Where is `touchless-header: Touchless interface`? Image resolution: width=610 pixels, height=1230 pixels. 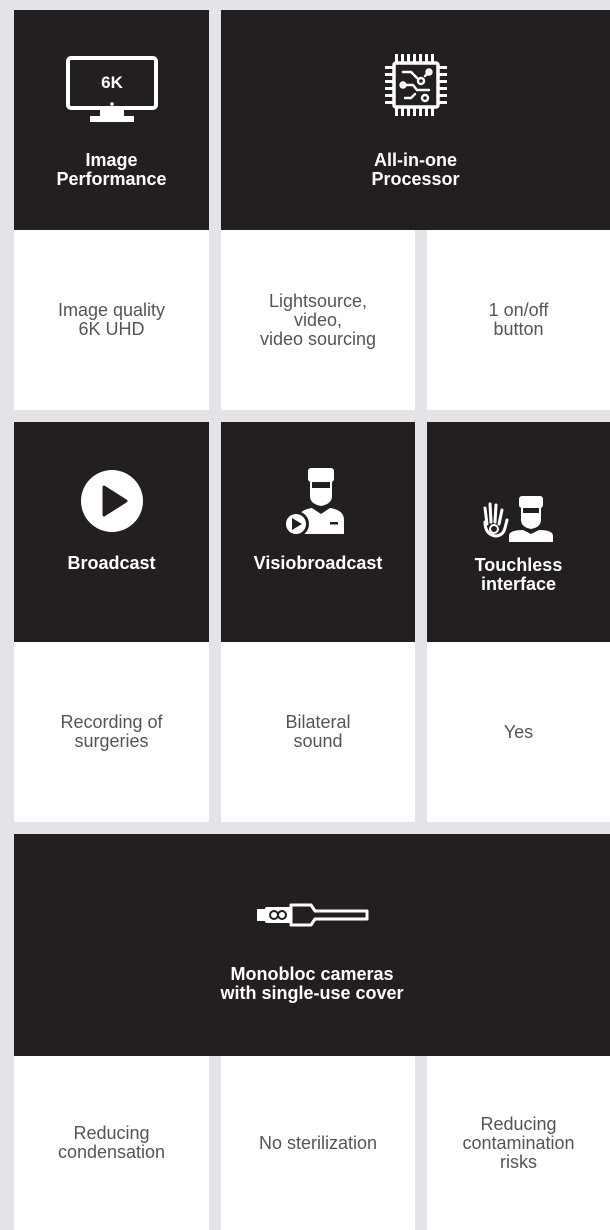 touchless-header: Touchless interface is located at coordinates (518, 532).